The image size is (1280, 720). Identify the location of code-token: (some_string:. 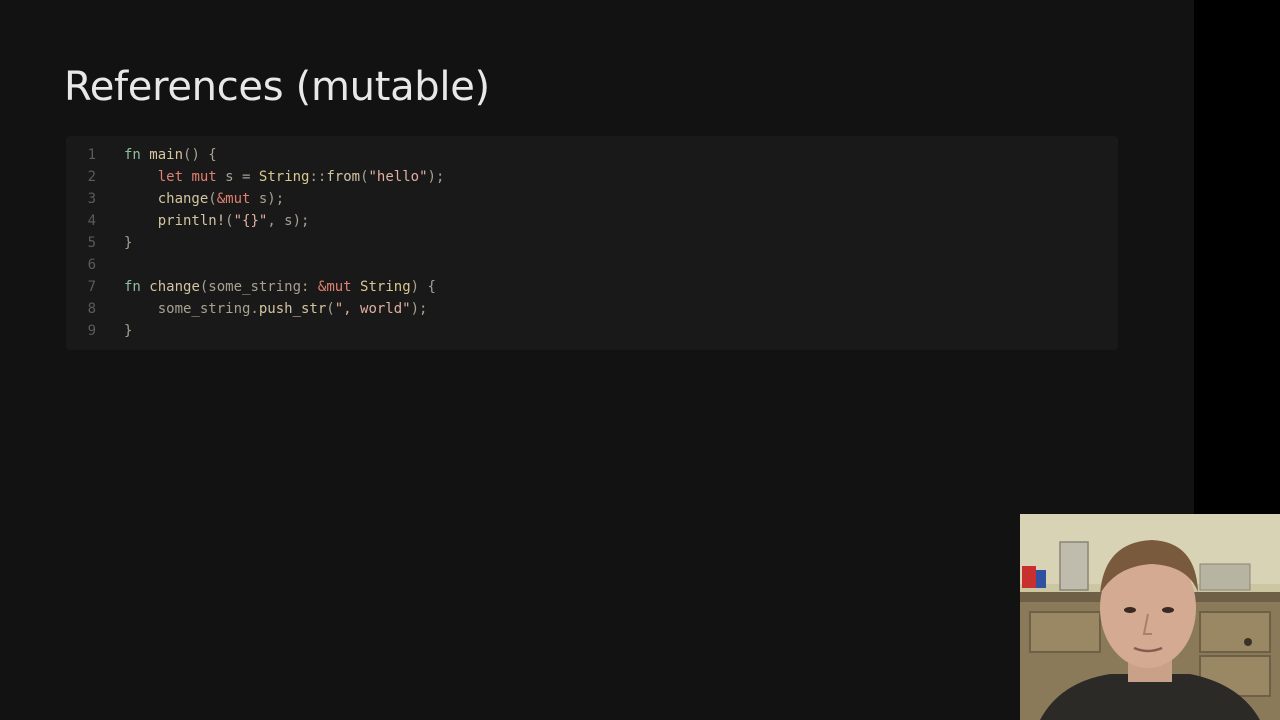
(258, 287).